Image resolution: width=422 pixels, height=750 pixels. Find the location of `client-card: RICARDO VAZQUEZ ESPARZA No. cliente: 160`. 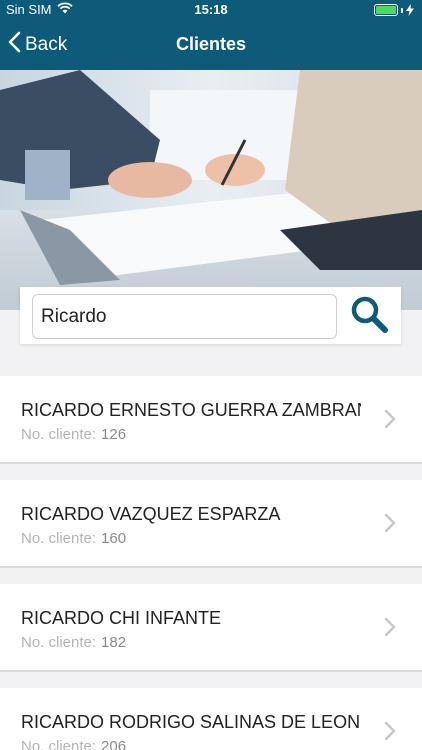

client-card: RICARDO VAZQUEZ ESPARZA No. cliente: 160 is located at coordinates (211, 524).